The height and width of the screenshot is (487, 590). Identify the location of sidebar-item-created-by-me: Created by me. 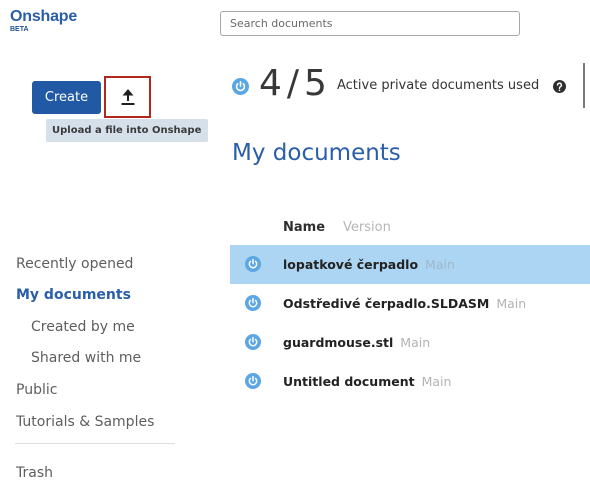
(83, 327).